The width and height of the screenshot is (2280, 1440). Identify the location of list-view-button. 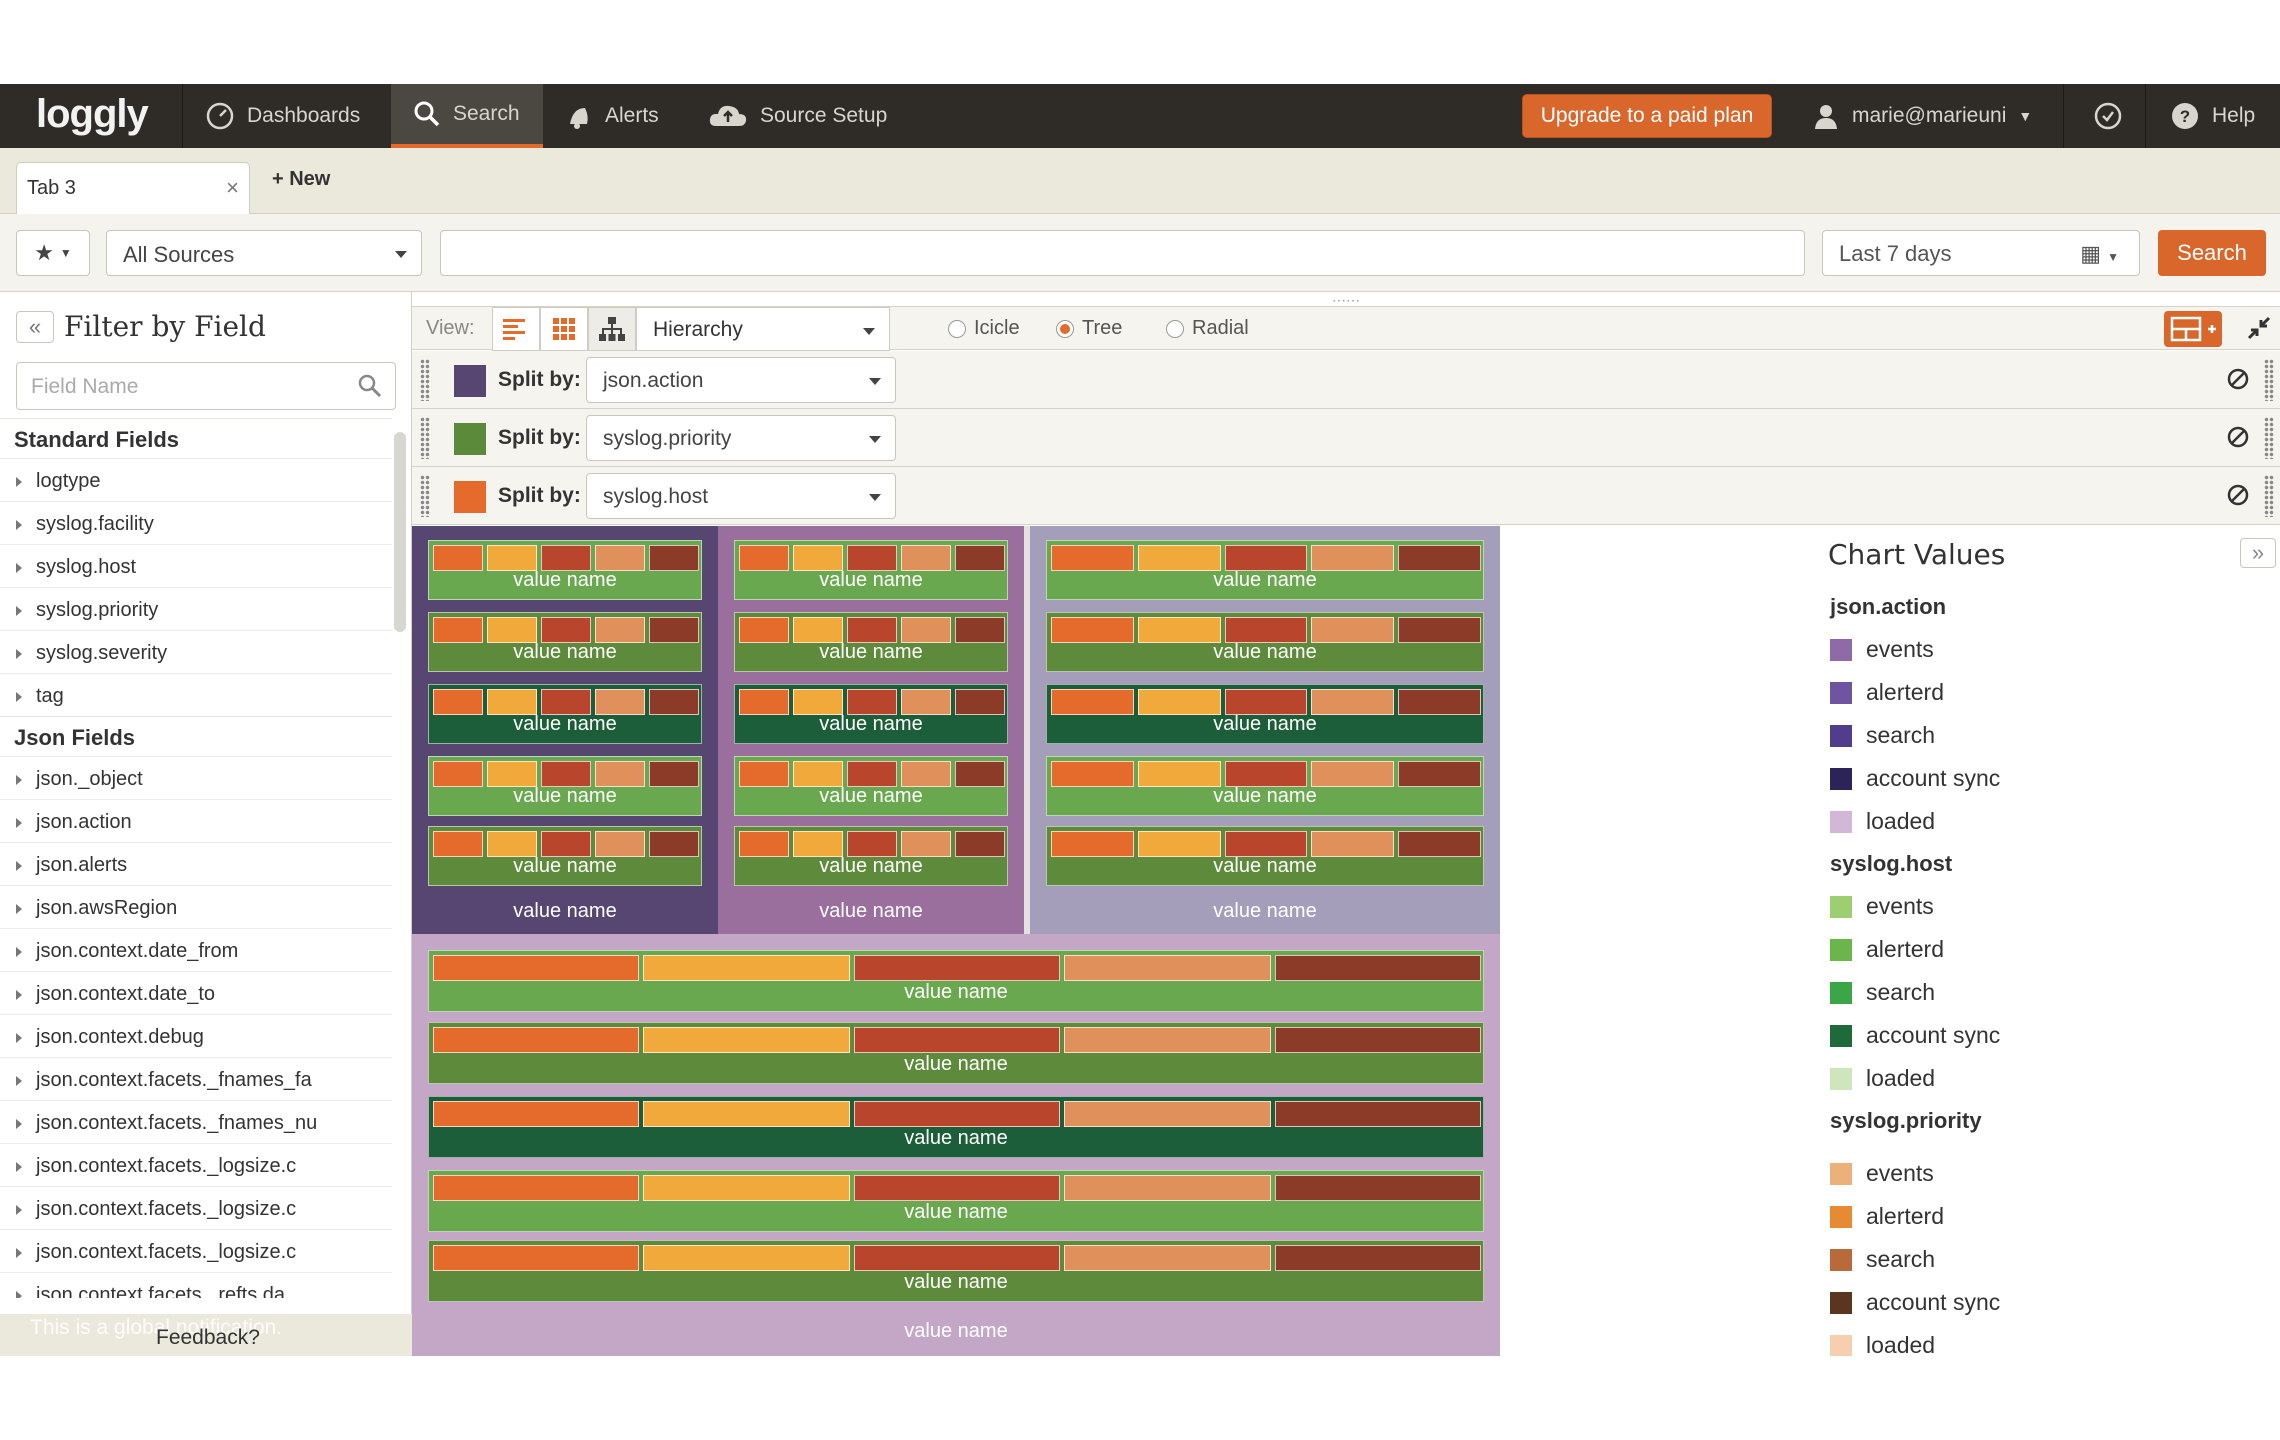
(516, 329).